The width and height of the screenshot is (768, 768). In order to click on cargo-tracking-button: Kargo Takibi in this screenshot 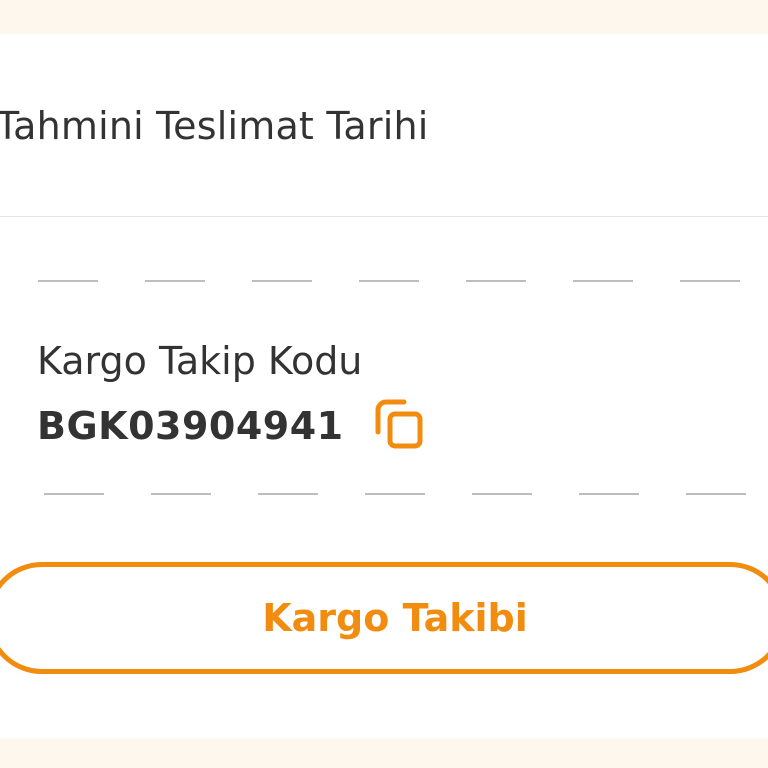, I will do `click(384, 618)`.